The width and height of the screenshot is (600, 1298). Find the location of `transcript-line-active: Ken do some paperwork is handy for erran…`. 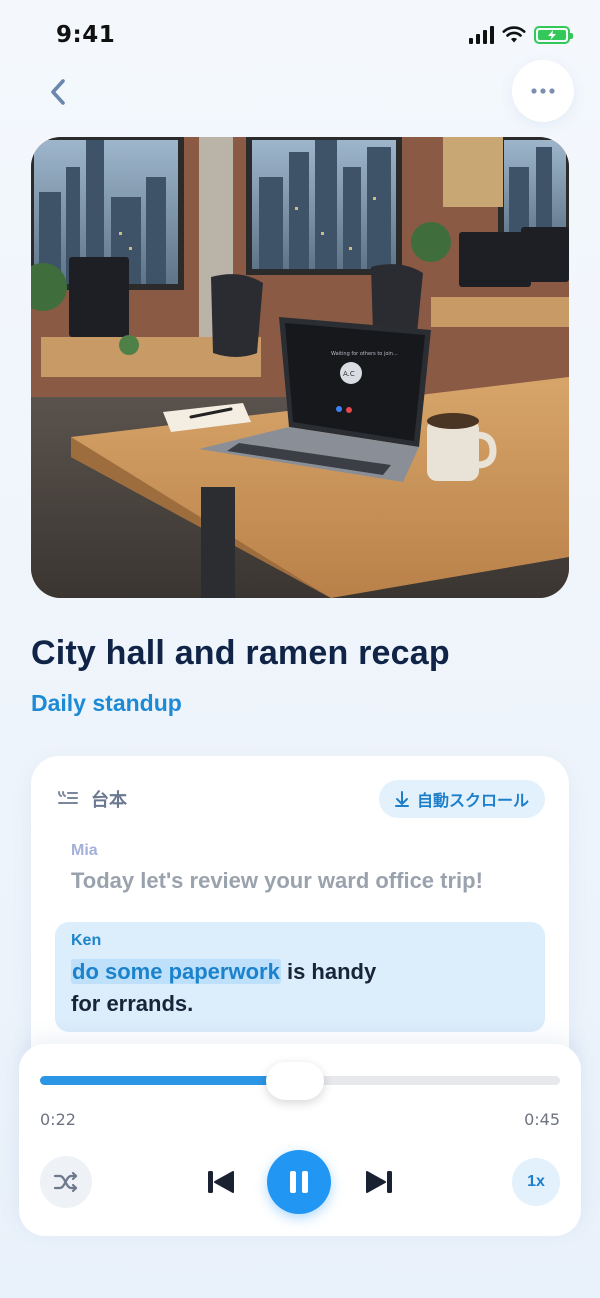

transcript-line-active: Ken do some paperwork is handy for erran… is located at coordinates (300, 977).